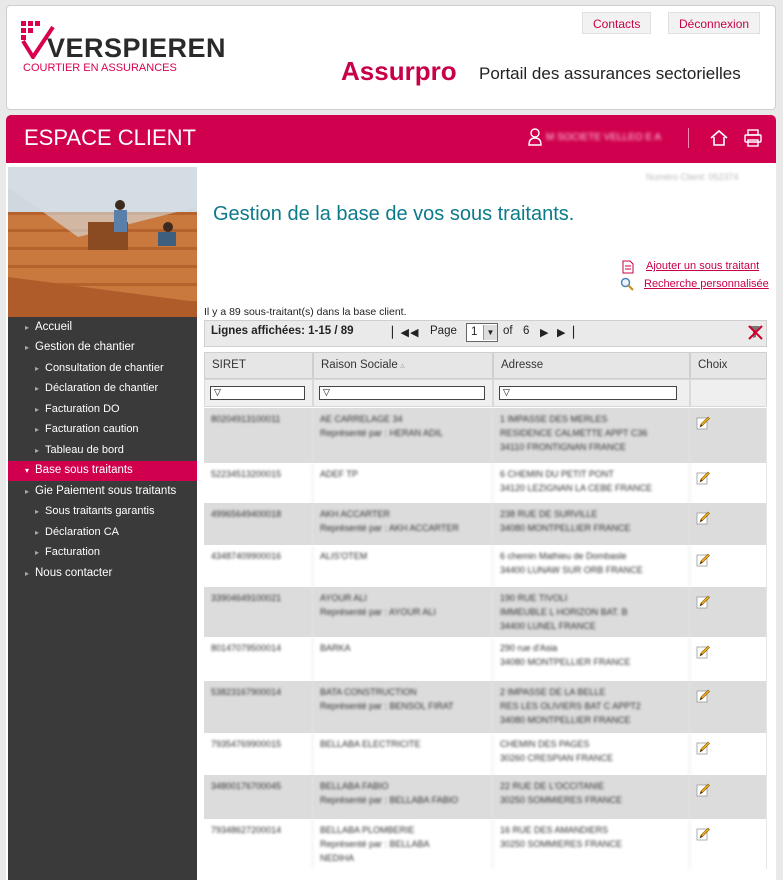 The width and height of the screenshot is (783, 880). Describe the element at coordinates (414, 332) in the screenshot. I see `prev-page-icon: ◀` at that location.